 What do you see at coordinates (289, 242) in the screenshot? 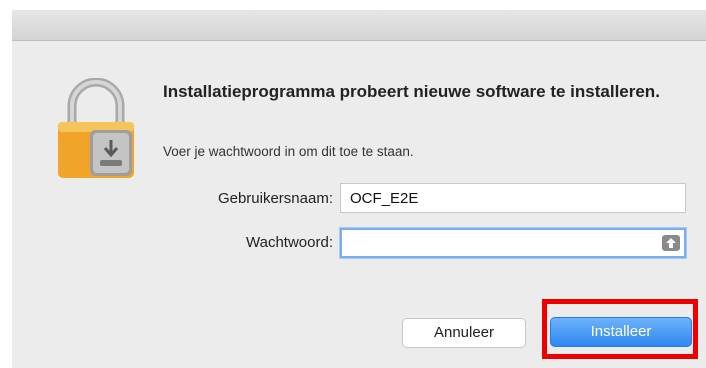
I see `password-label: Wachtwoord:` at bounding box center [289, 242].